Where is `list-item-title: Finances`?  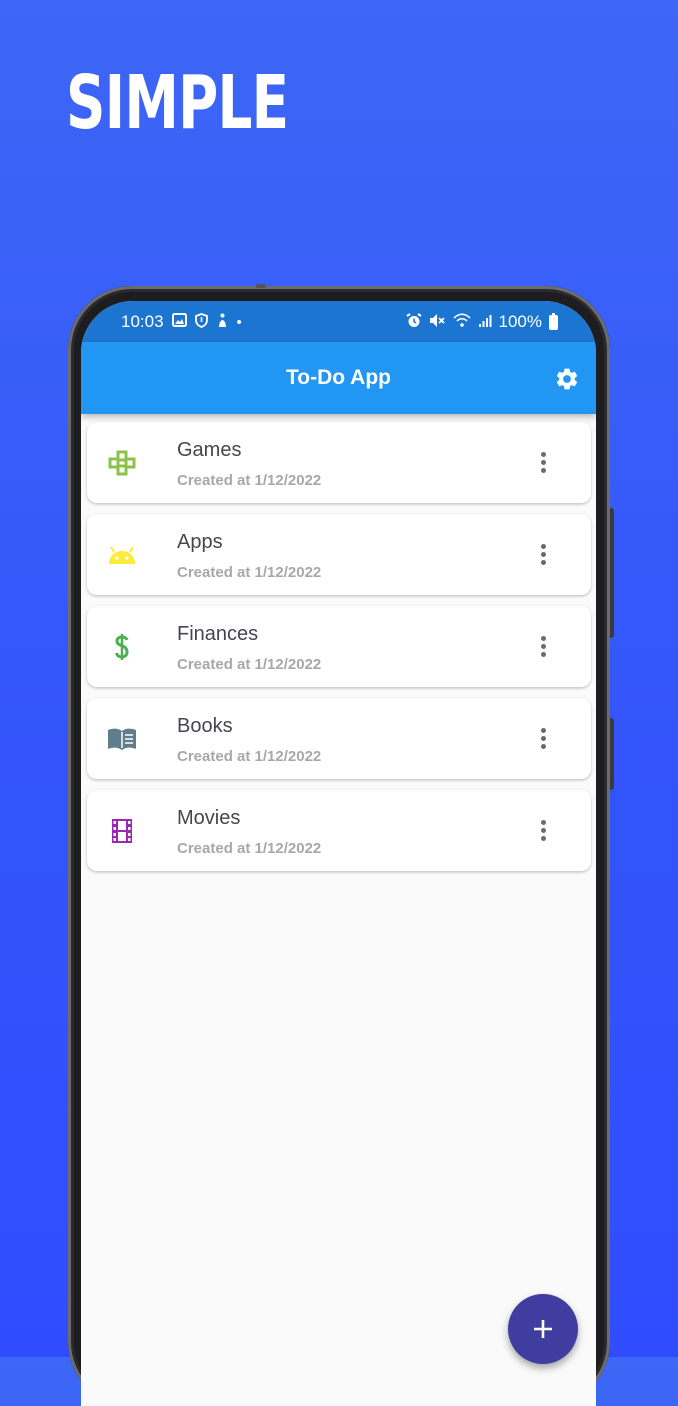 list-item-title: Finances is located at coordinates (218, 634).